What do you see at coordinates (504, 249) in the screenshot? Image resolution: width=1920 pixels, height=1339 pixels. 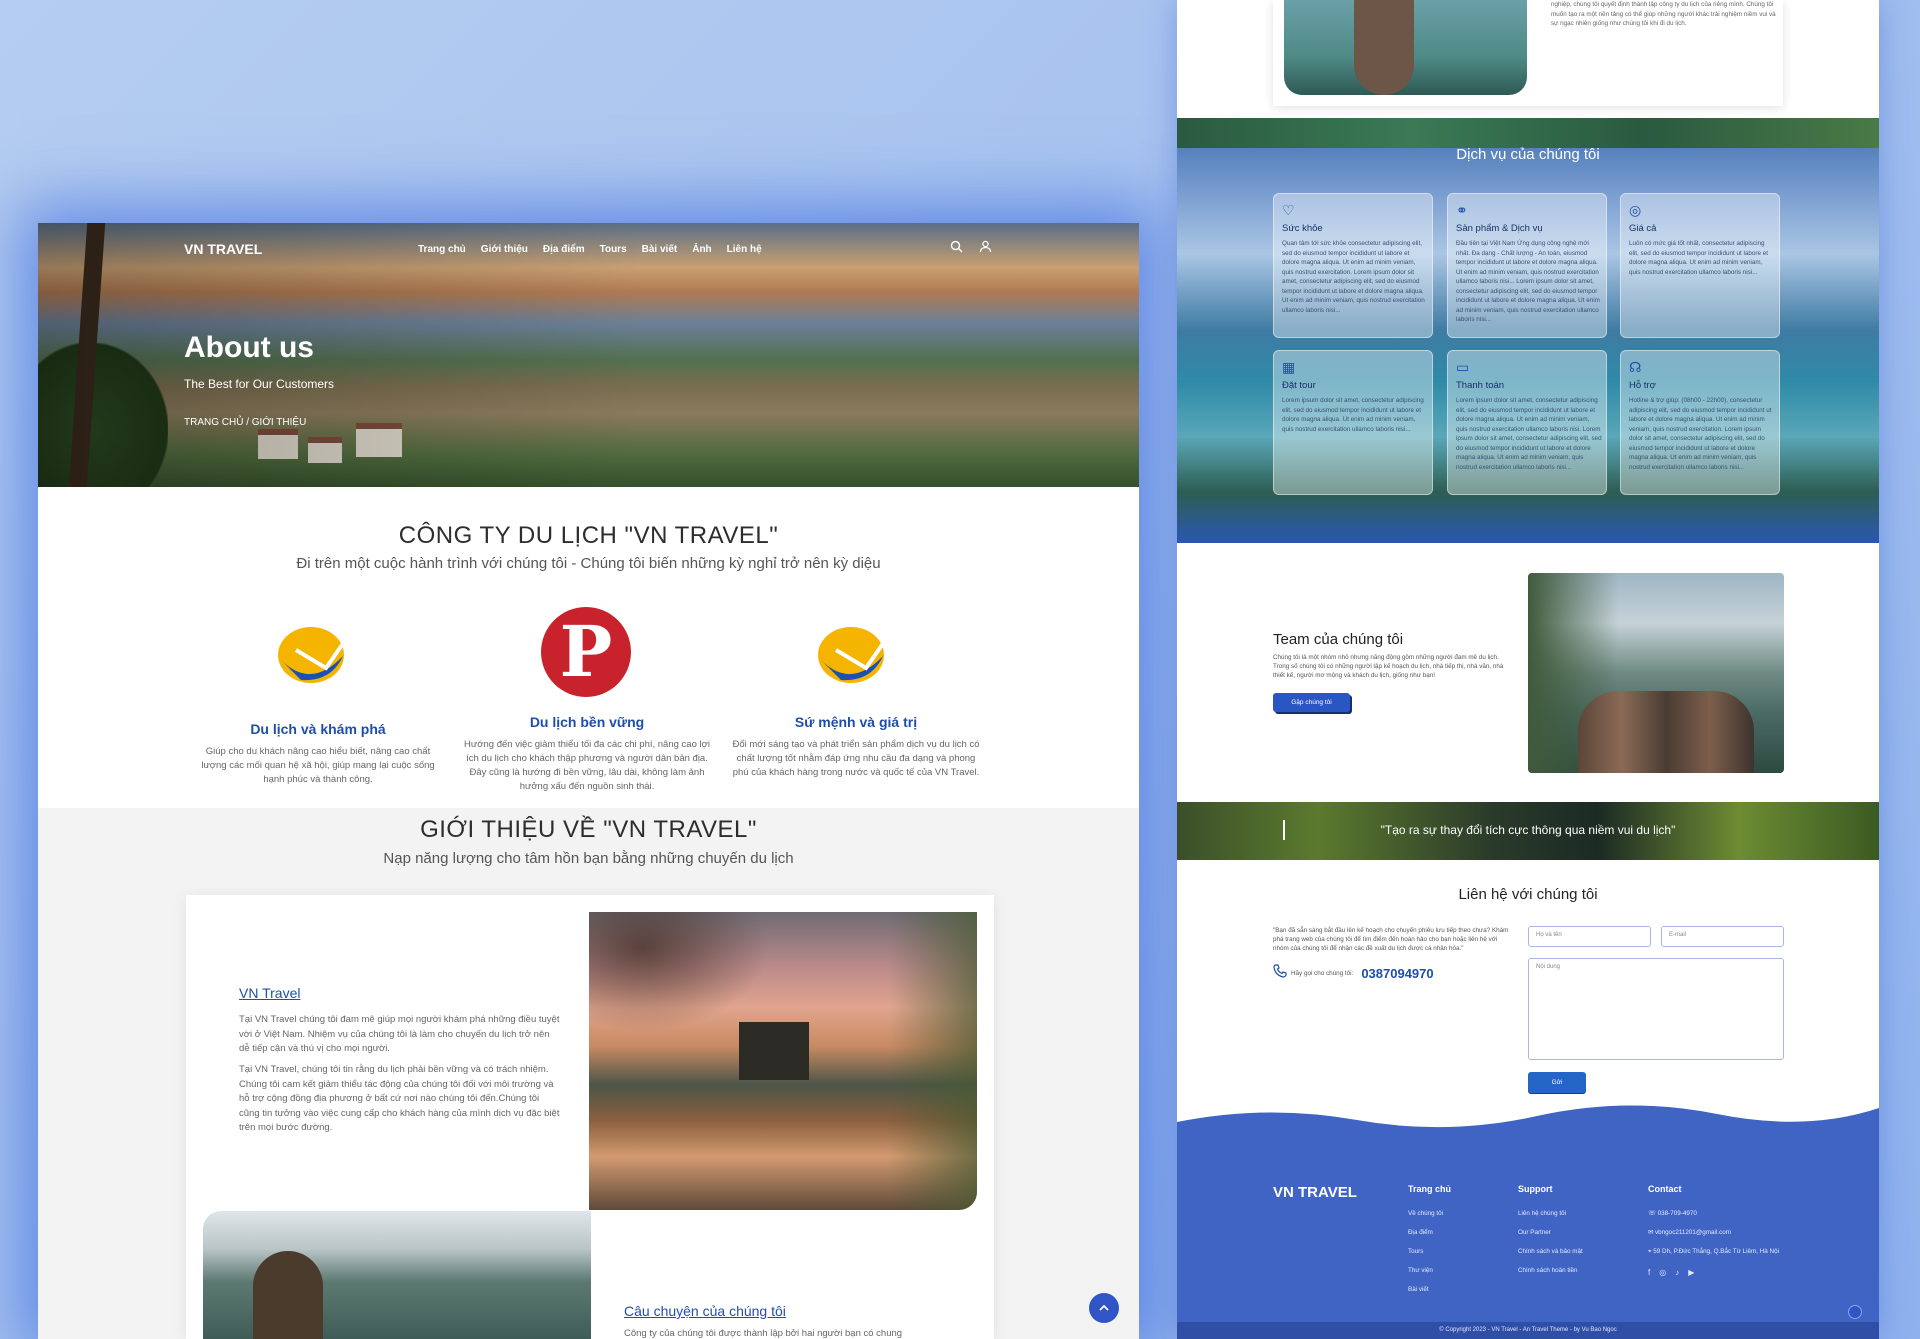 I see `nav-item-about: Giới thiệu` at bounding box center [504, 249].